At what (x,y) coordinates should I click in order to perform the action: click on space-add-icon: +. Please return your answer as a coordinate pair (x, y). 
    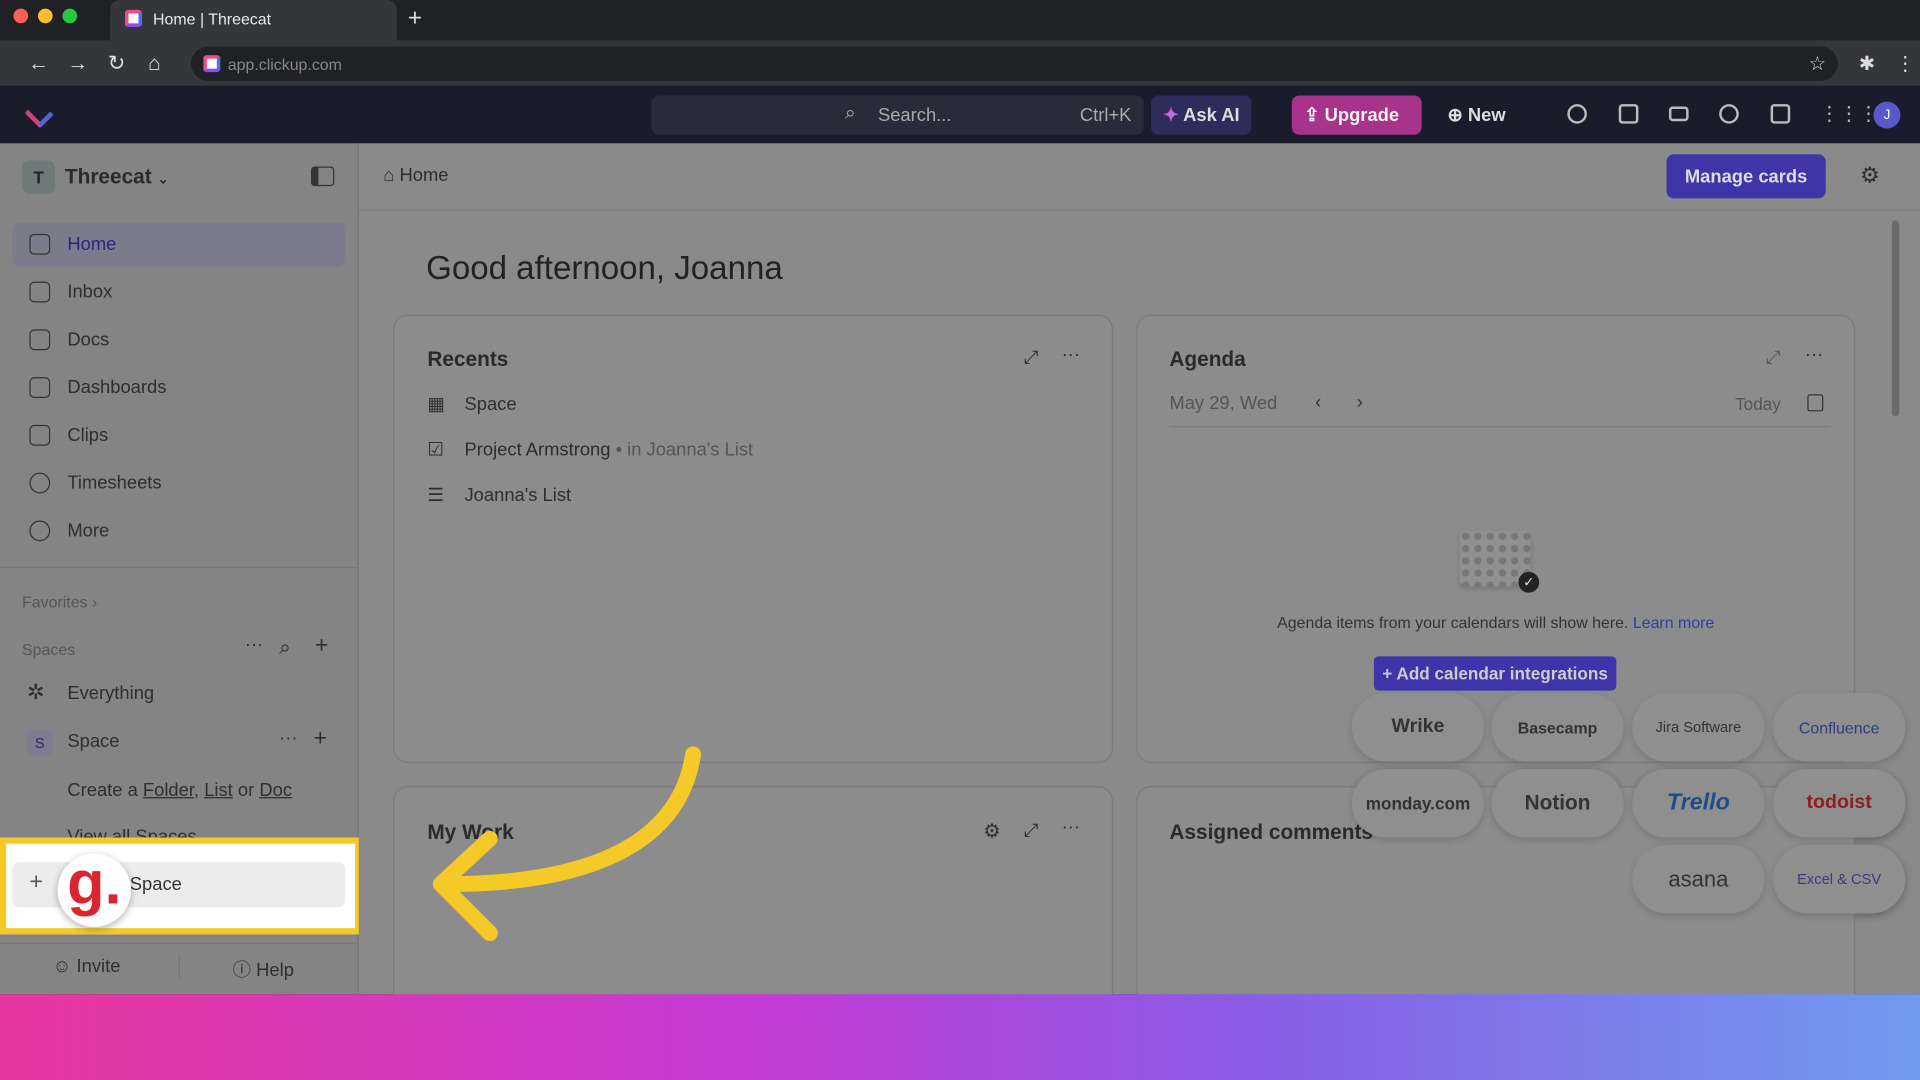
    Looking at the image, I should click on (320, 739).